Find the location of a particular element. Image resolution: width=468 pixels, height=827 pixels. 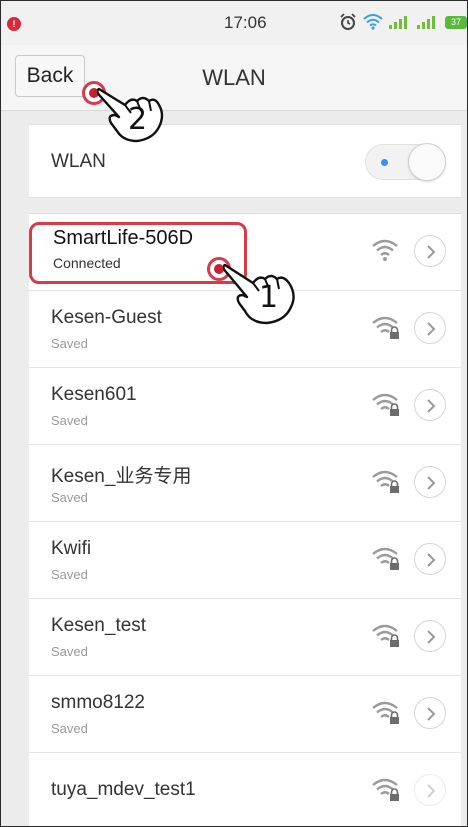

network-name: Kesen_业务专用 is located at coordinates (121, 476).